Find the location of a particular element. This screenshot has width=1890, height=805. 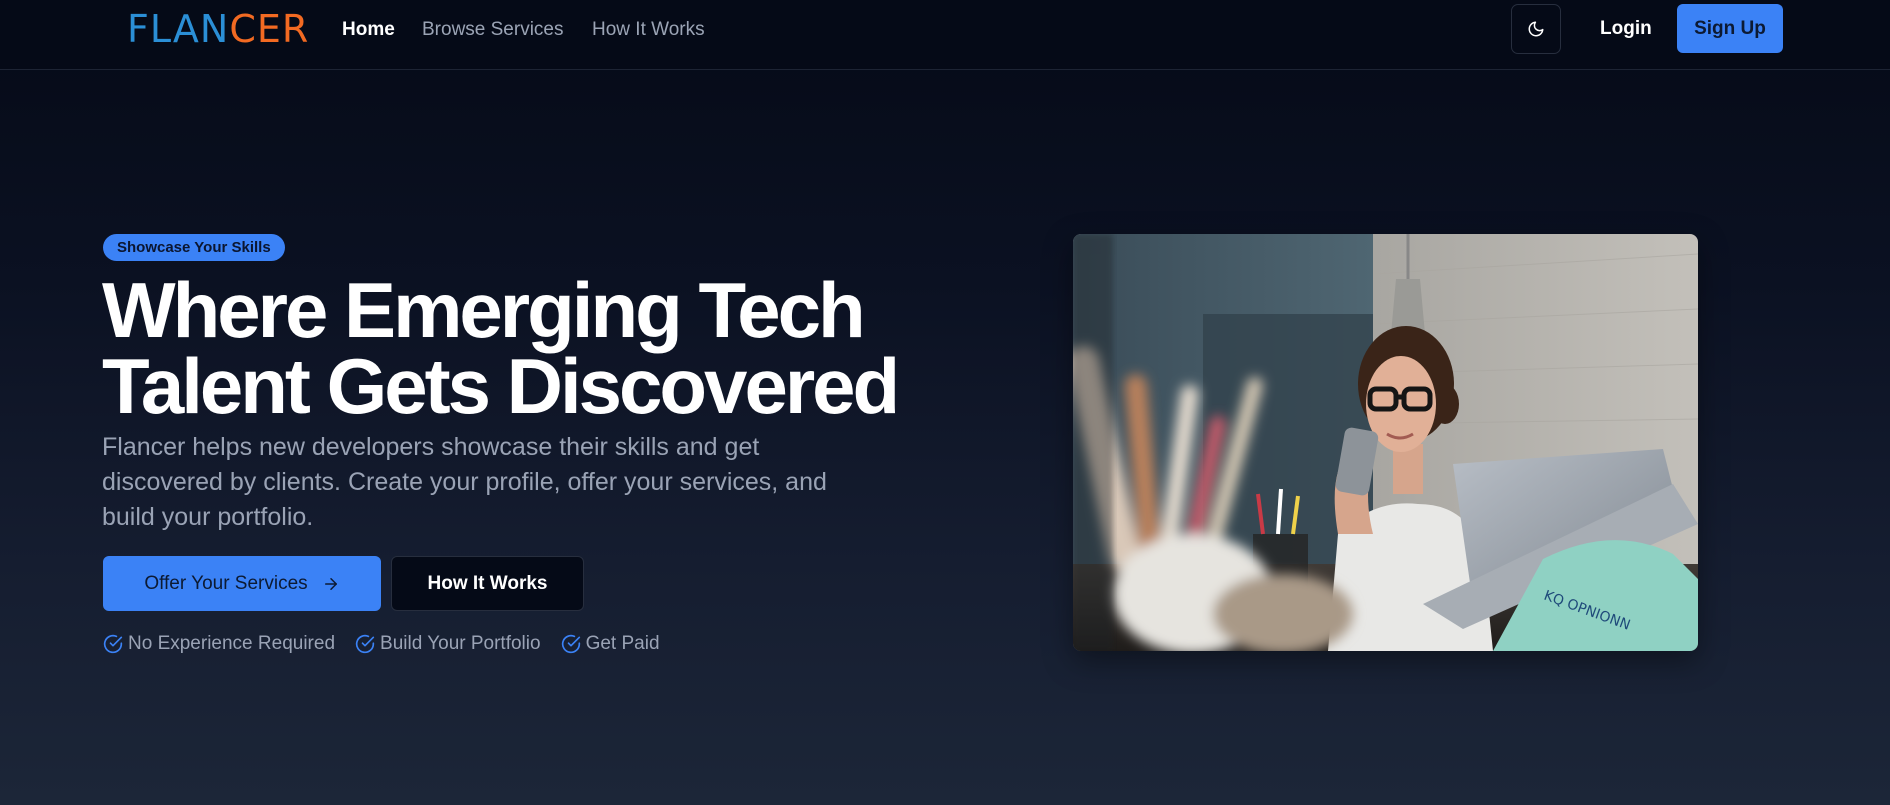

moon-icon is located at coordinates (1536, 29).